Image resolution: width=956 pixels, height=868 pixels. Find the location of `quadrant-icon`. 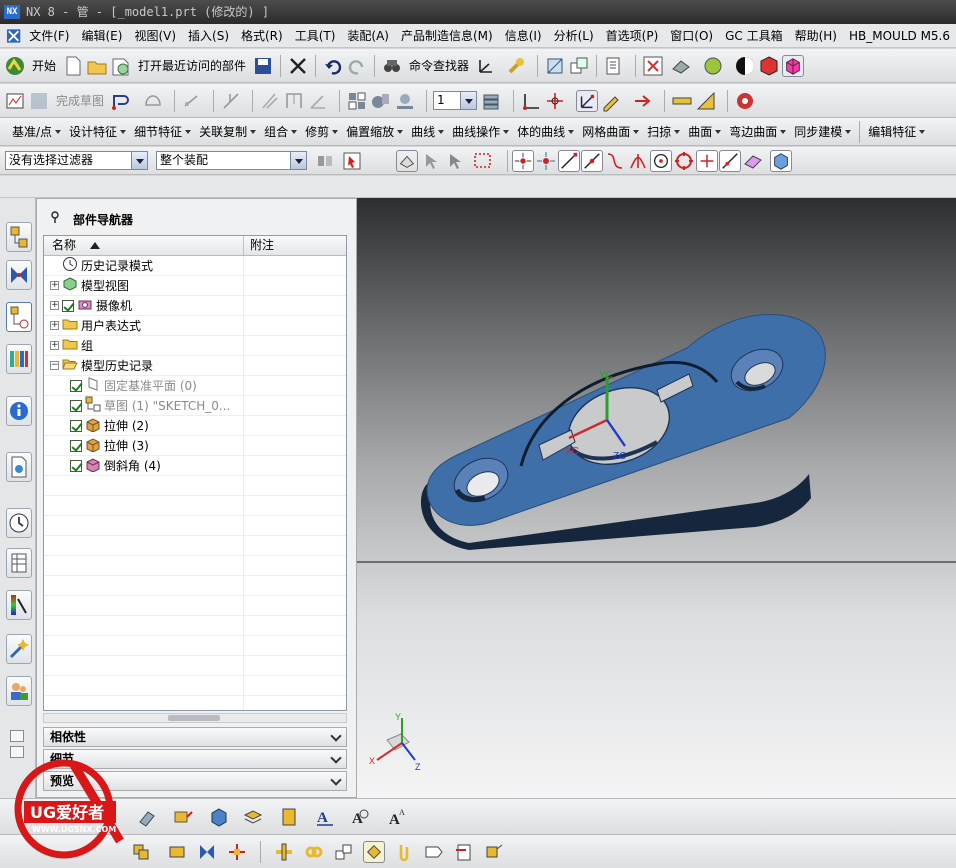

quadrant-icon is located at coordinates (684, 161).